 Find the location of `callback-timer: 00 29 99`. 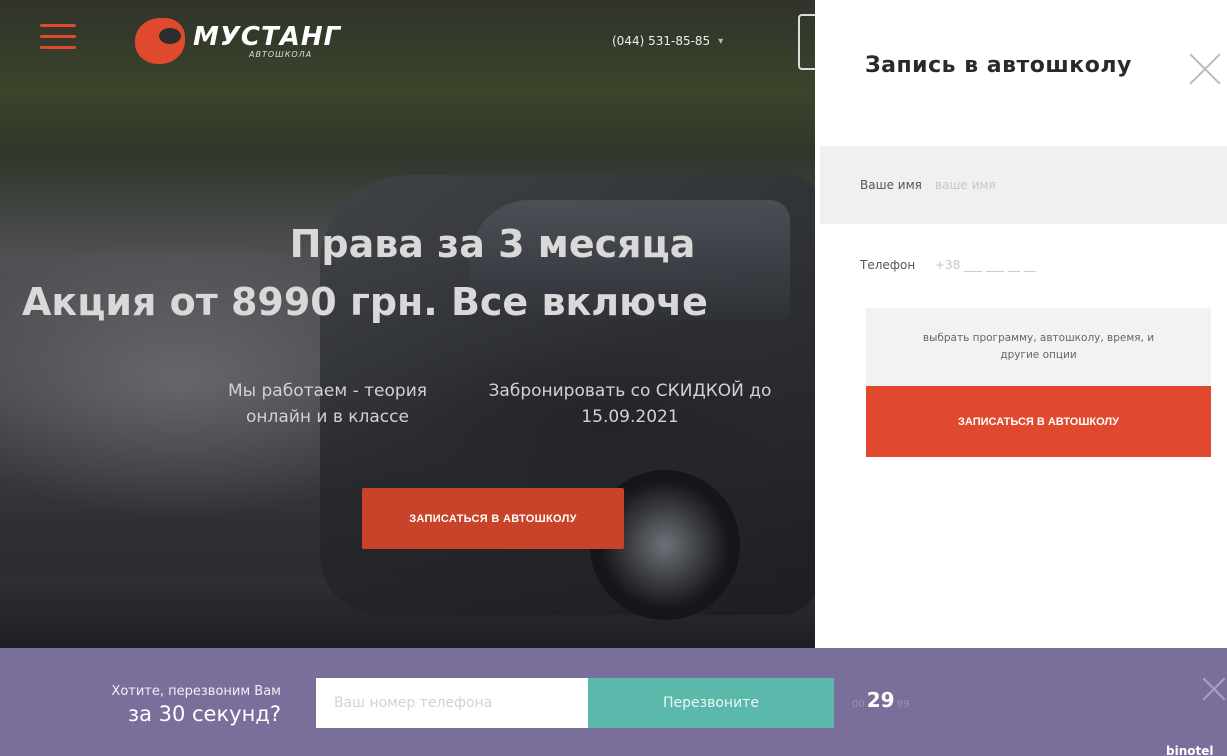

callback-timer: 00 29 99 is located at coordinates (880, 700).